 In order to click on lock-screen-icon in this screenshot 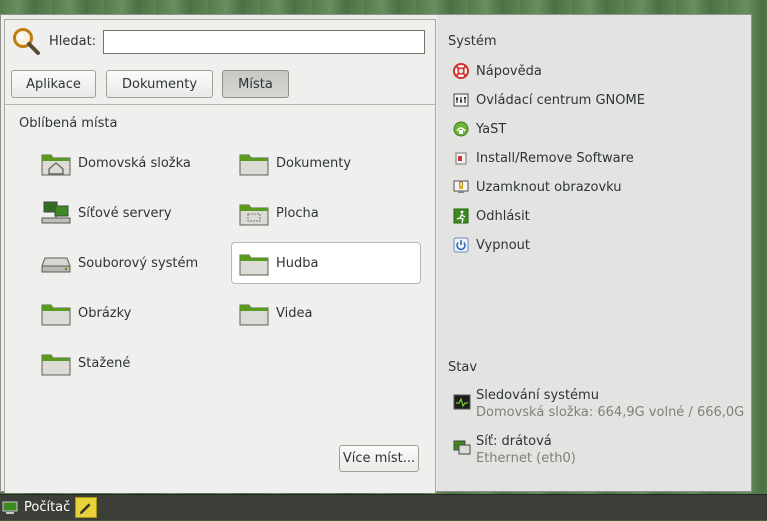, I will do `click(461, 186)`.